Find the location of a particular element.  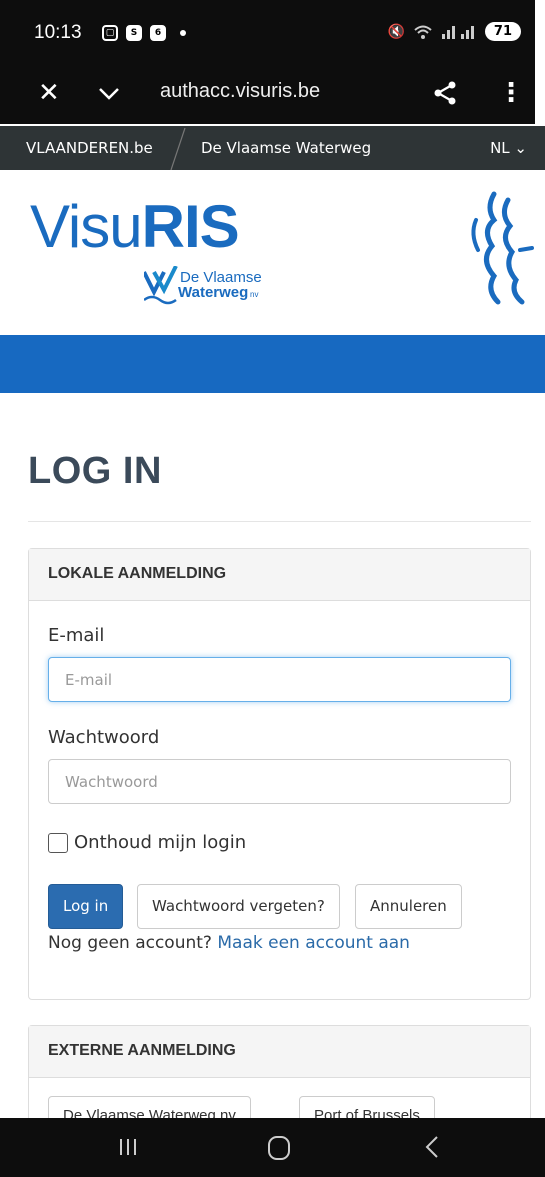

password-field is located at coordinates (279, 781).